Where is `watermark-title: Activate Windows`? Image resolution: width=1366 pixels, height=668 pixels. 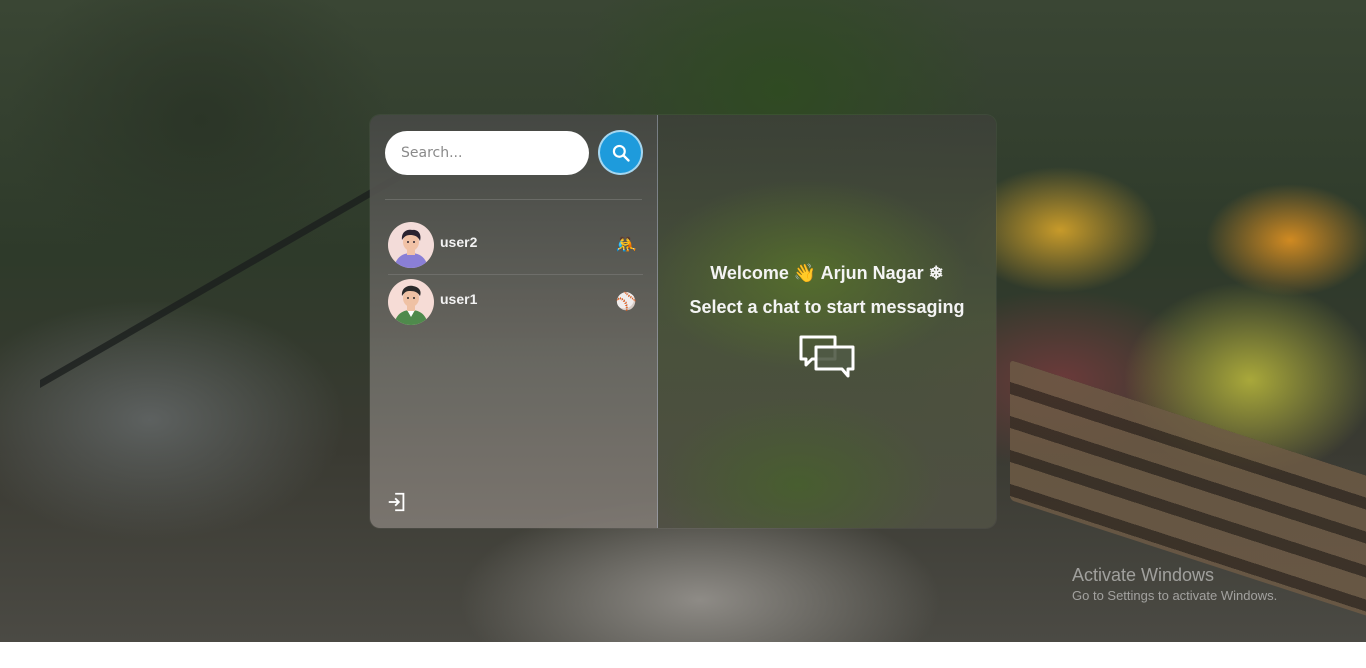
watermark-title: Activate Windows is located at coordinates (1143, 575).